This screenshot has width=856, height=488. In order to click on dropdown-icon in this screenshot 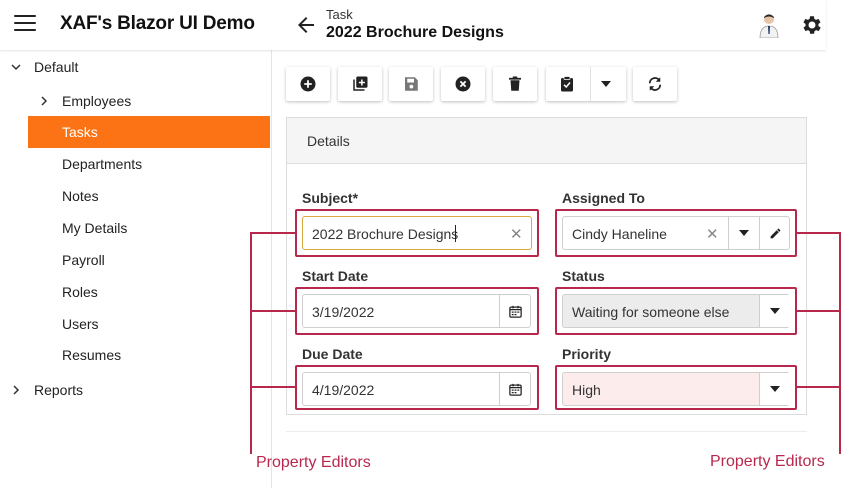, I will do `click(606, 84)`.